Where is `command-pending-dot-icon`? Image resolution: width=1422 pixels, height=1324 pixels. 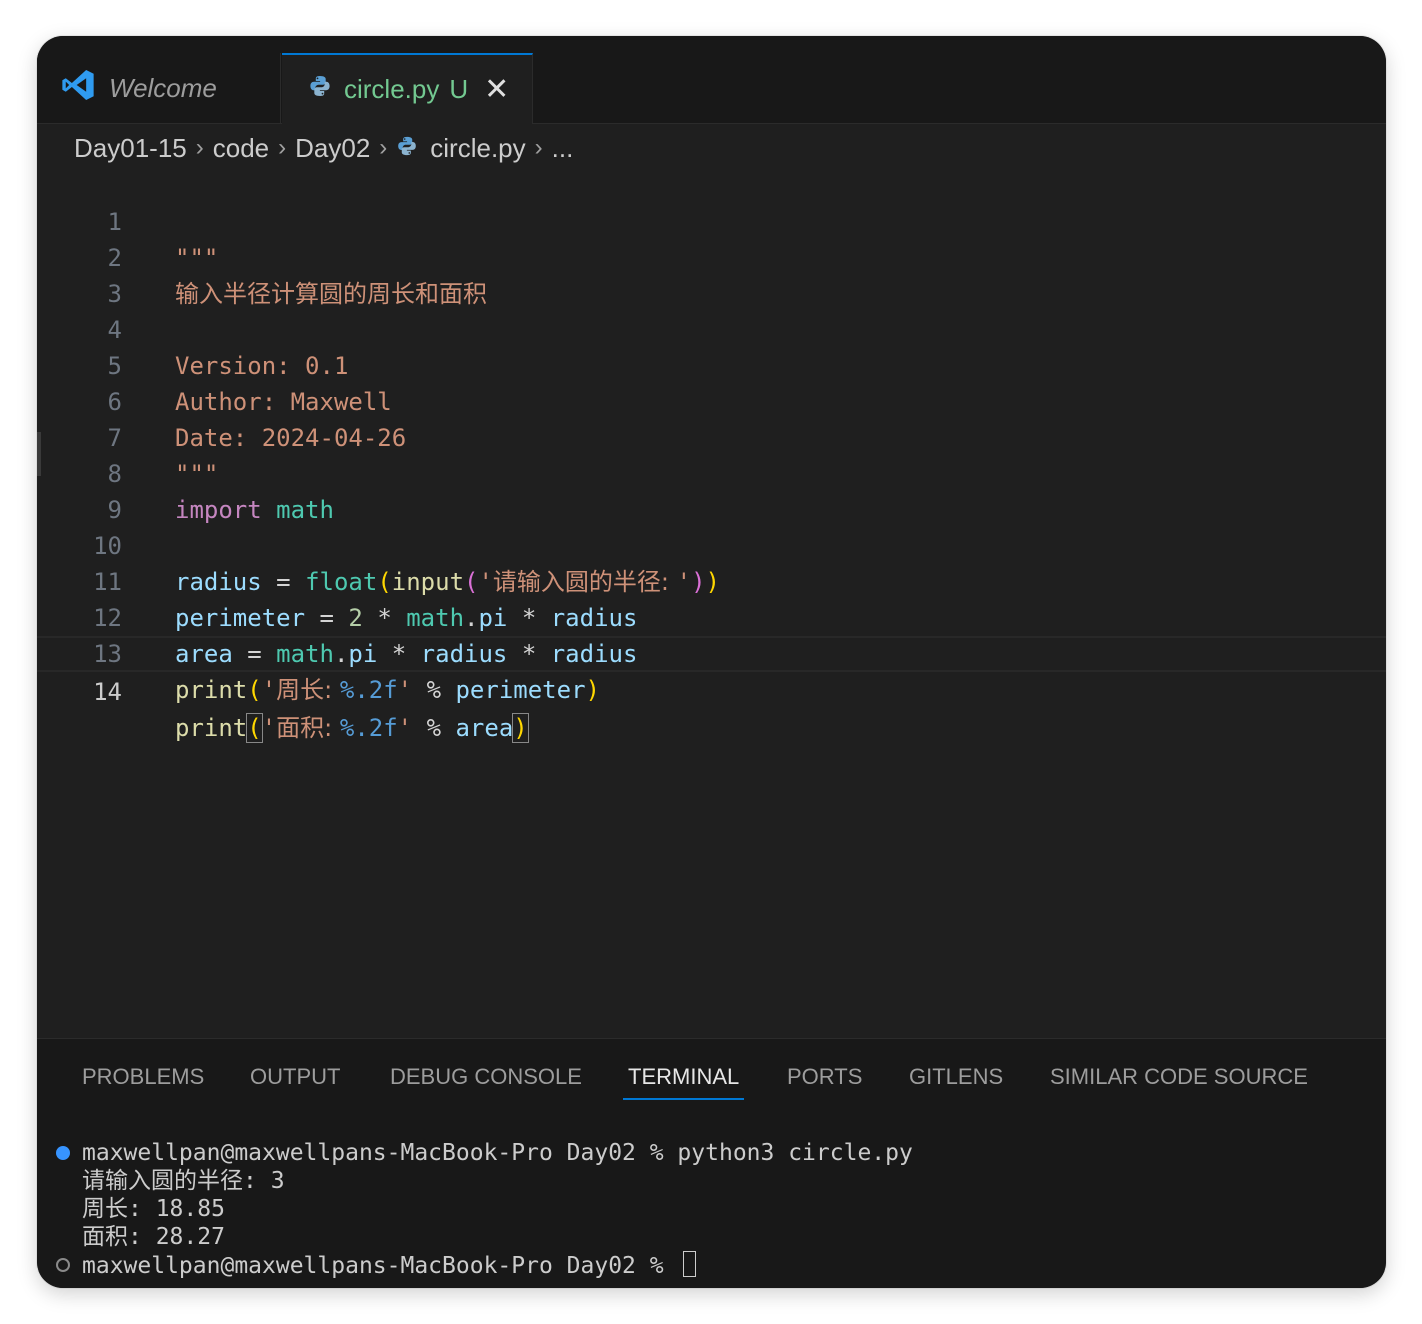
command-pending-dot-icon is located at coordinates (63, 1265).